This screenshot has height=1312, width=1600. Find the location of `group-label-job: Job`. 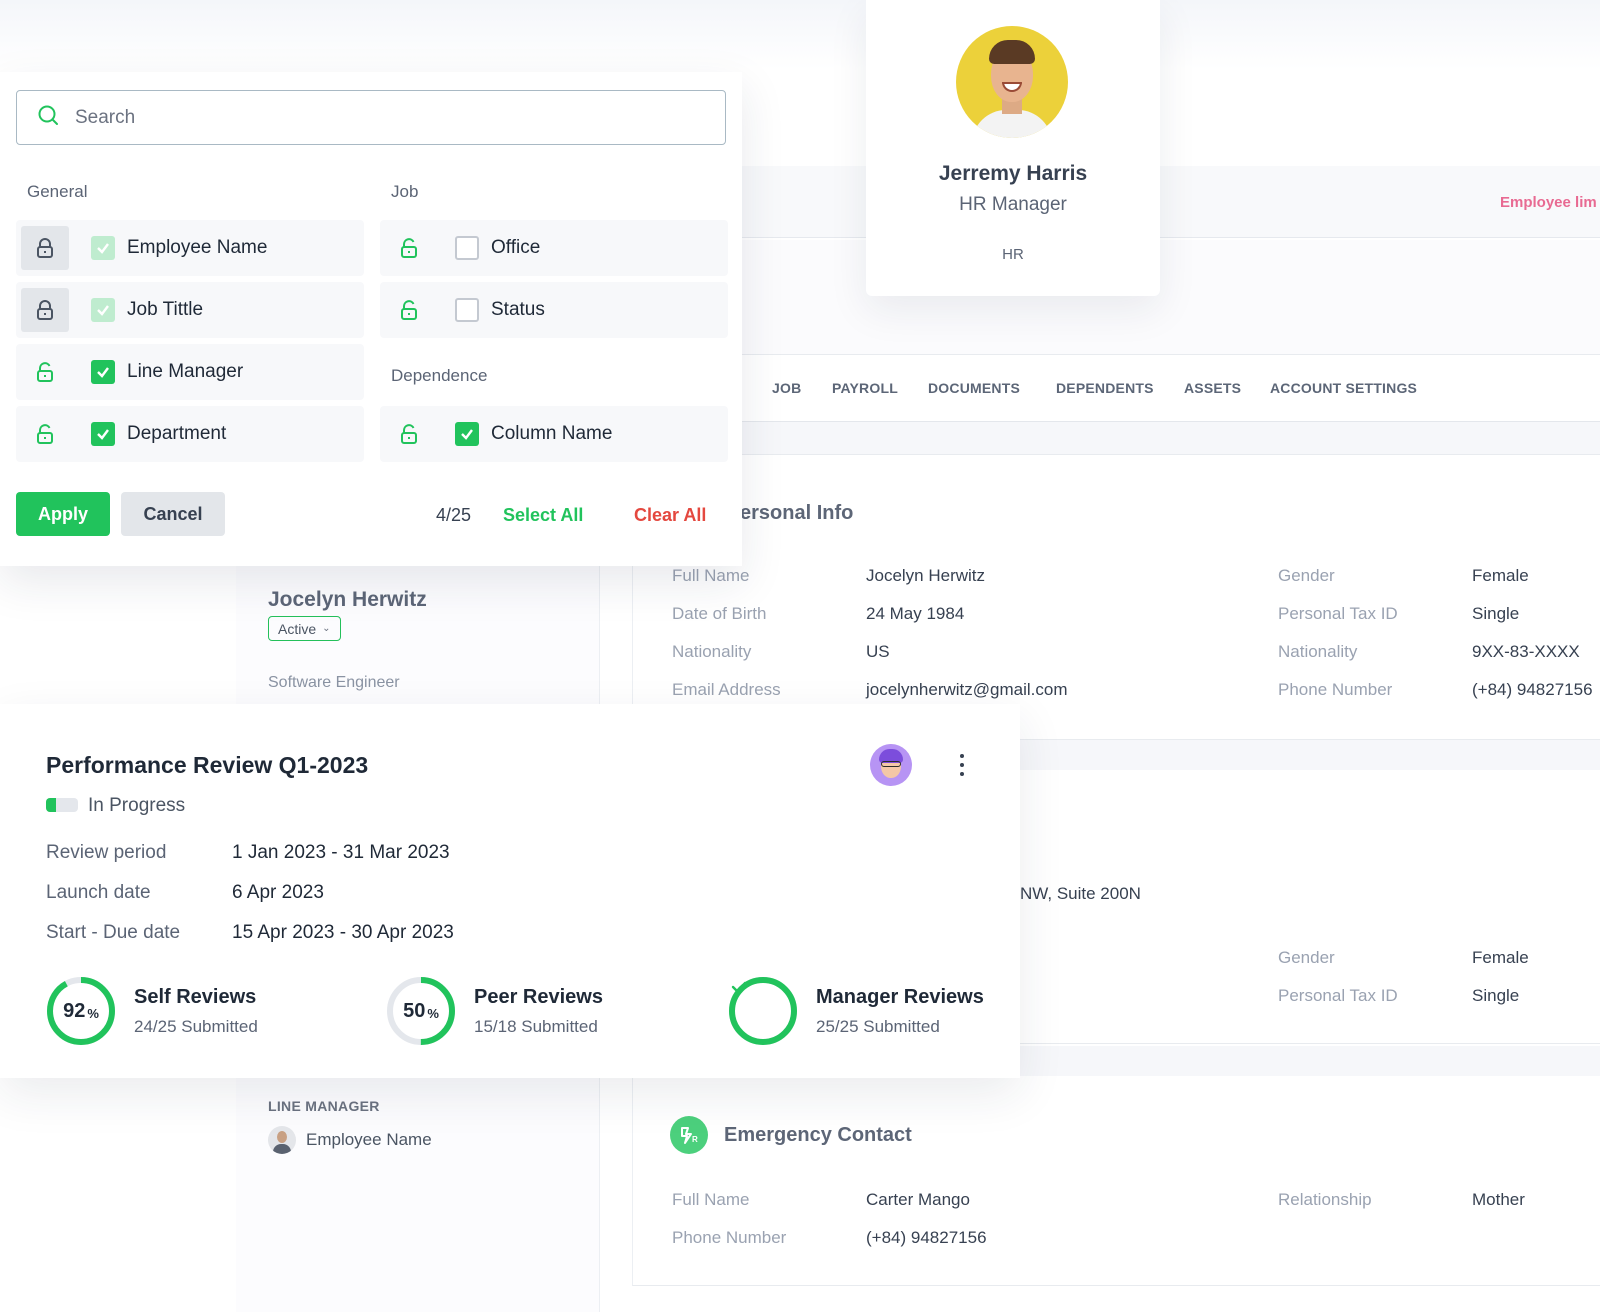

group-label-job: Job is located at coordinates (405, 191).